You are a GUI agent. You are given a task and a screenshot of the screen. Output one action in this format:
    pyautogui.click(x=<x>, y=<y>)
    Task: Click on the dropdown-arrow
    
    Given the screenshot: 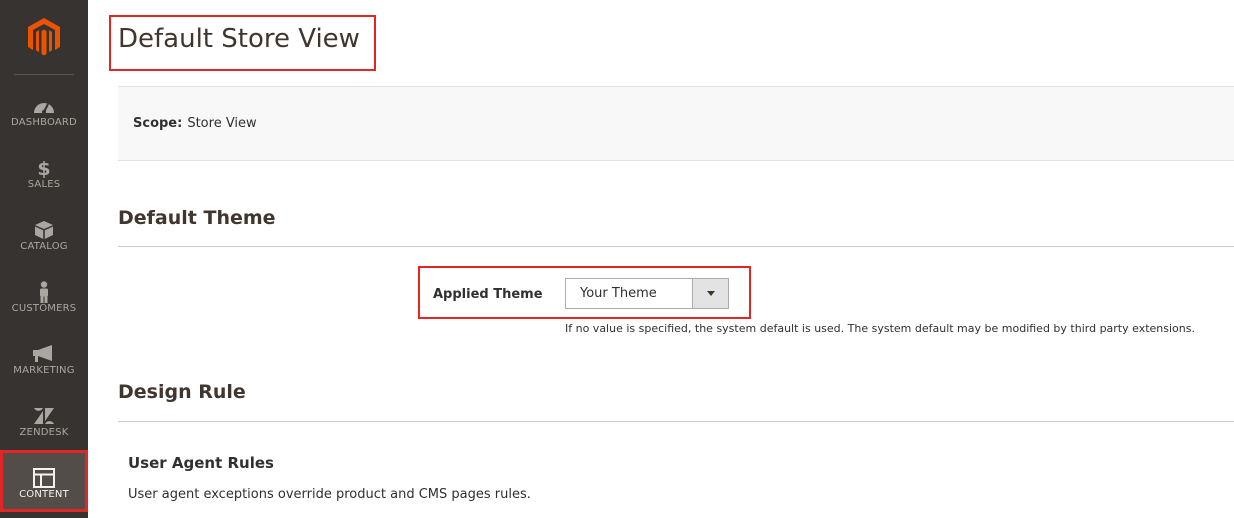 What is the action you would take?
    pyautogui.click(x=710, y=293)
    